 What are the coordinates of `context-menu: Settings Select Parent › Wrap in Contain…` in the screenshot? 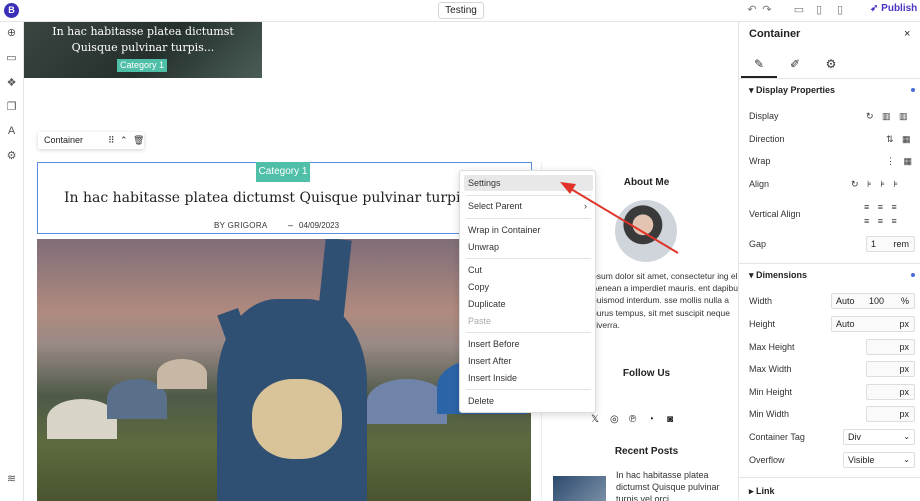 It's located at (527, 291).